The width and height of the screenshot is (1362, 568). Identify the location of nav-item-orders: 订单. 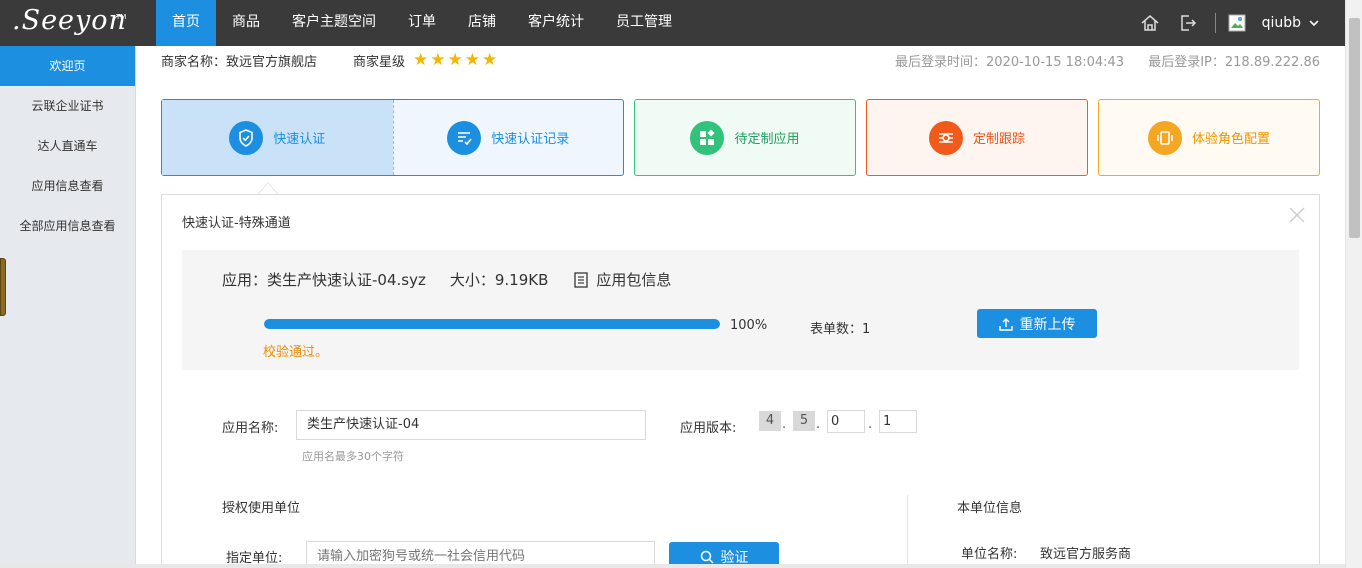
(422, 23).